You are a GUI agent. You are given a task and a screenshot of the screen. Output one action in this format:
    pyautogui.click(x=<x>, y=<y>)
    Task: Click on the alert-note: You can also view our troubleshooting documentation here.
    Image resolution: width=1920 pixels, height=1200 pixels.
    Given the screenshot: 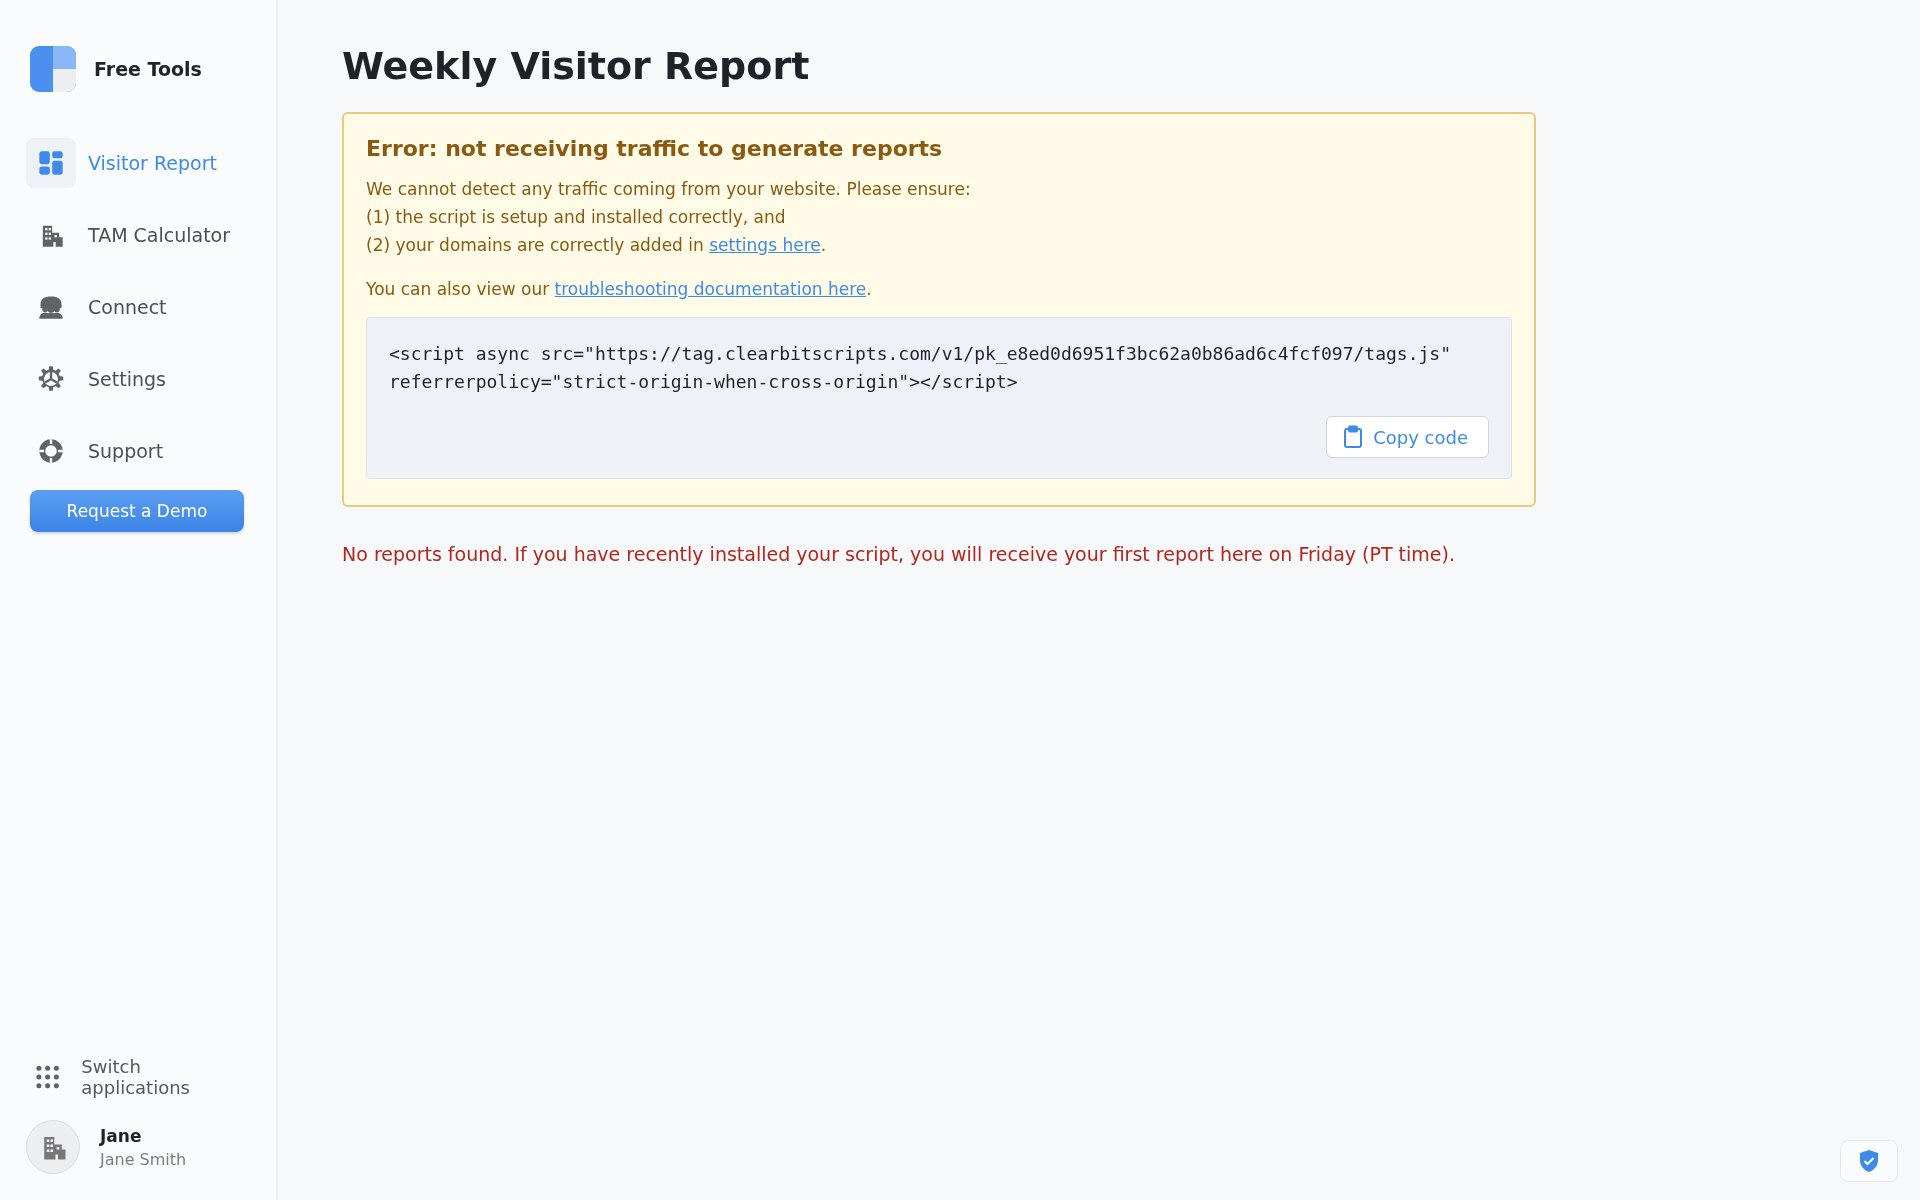 What is the action you would take?
    pyautogui.click(x=619, y=289)
    